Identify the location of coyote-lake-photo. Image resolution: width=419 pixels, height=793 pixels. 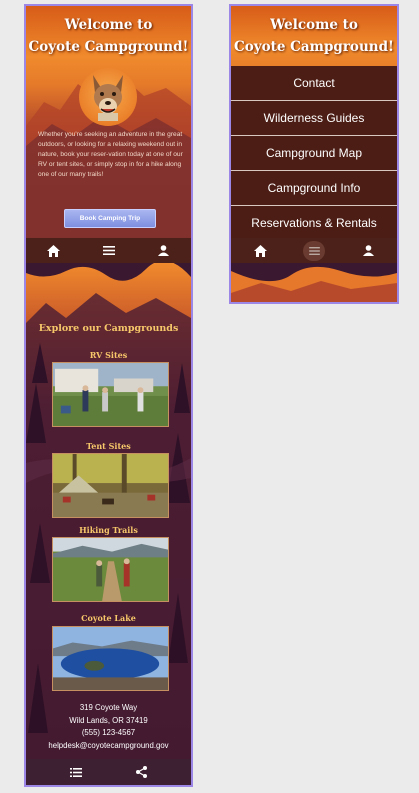
(110, 658).